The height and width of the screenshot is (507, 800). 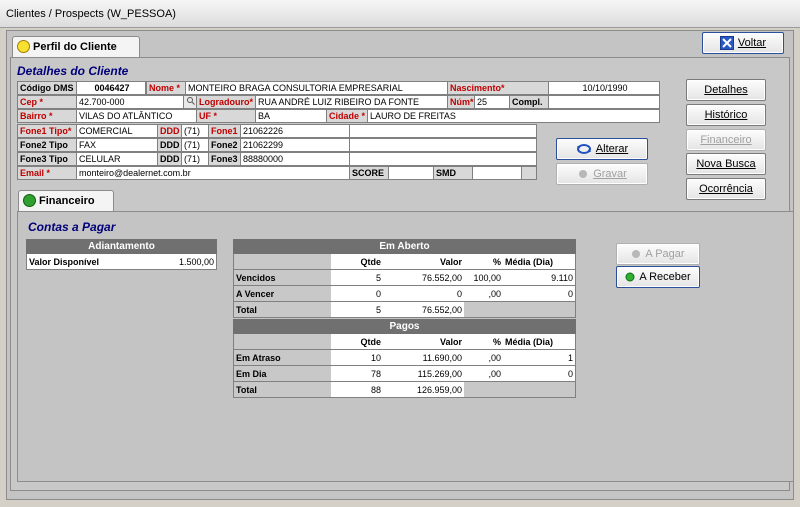 I want to click on uf-field: BA, so click(x=291, y=116).